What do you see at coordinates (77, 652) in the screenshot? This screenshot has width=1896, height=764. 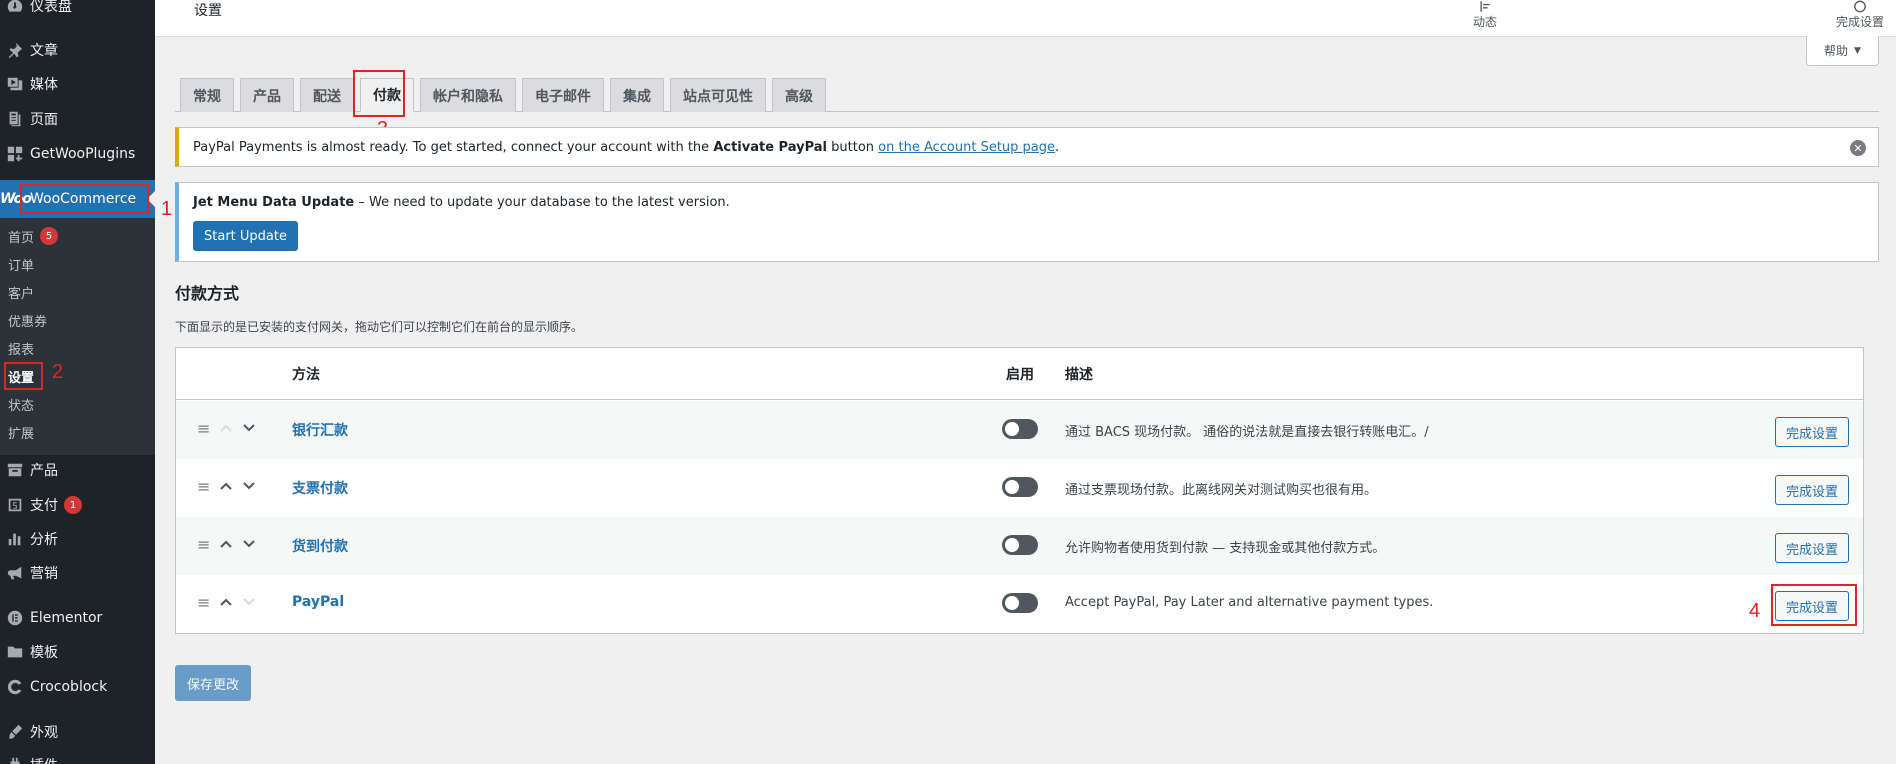 I see `menu-item-templates: 模板` at bounding box center [77, 652].